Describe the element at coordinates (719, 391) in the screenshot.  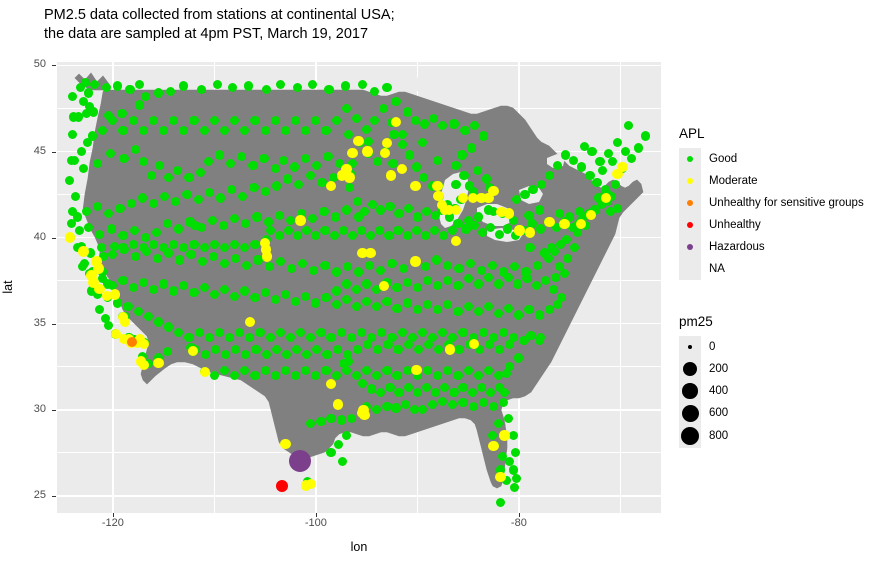
I see `size-legend-label: 400` at that location.